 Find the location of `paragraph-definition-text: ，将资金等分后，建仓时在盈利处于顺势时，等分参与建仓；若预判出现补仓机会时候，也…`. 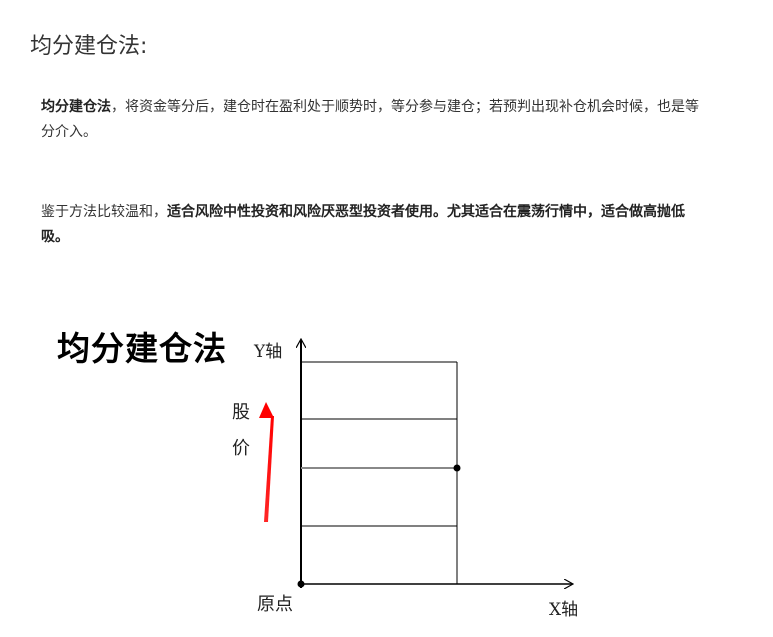

paragraph-definition-text: ，将资金等分后，建仓时在盈利处于顺势时，等分参与建仓；若预判出现补仓机会时候，也… is located at coordinates (370, 119).